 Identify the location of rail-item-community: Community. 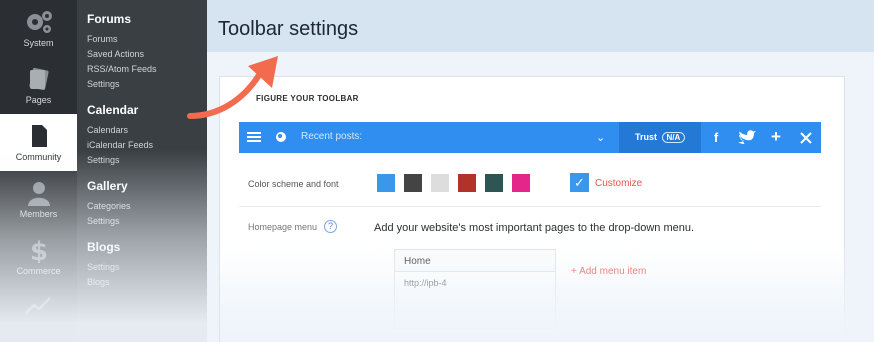
(38, 142).